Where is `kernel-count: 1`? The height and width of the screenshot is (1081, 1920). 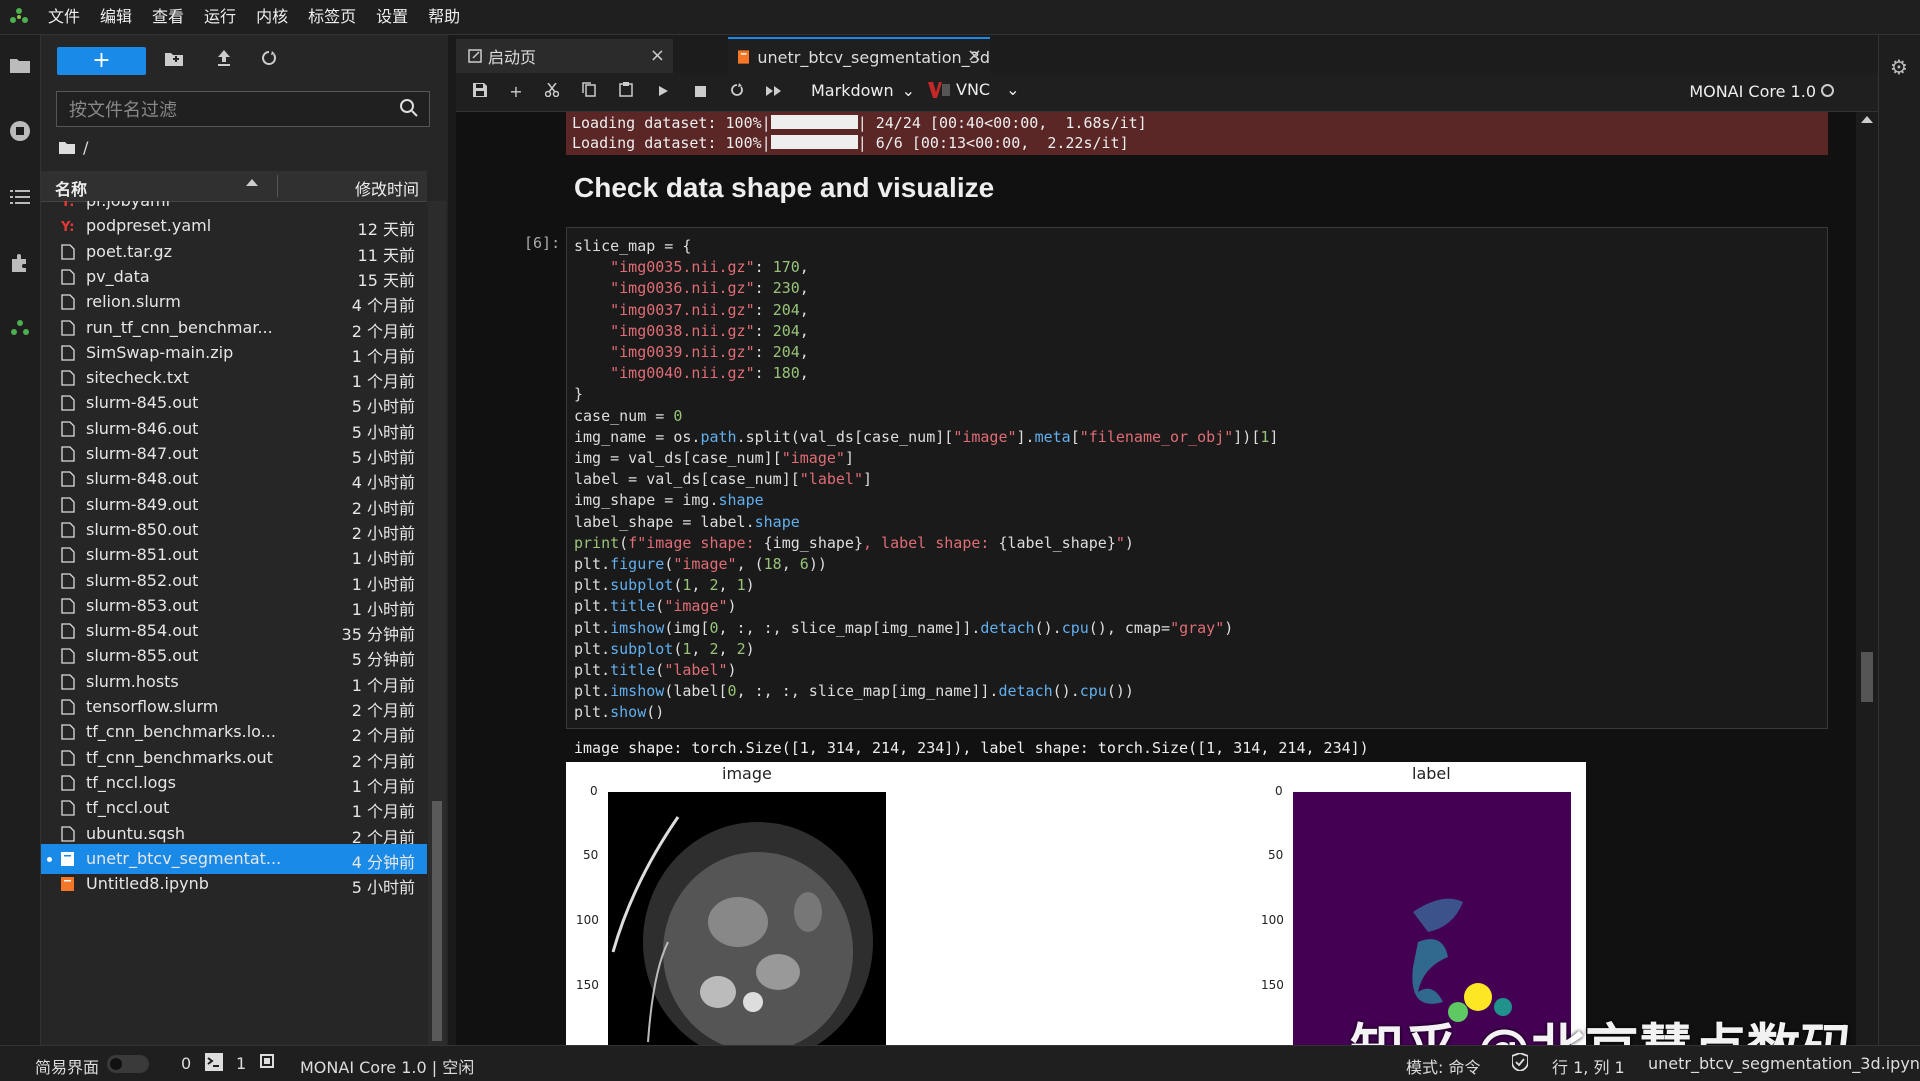
kernel-count: 1 is located at coordinates (241, 1063).